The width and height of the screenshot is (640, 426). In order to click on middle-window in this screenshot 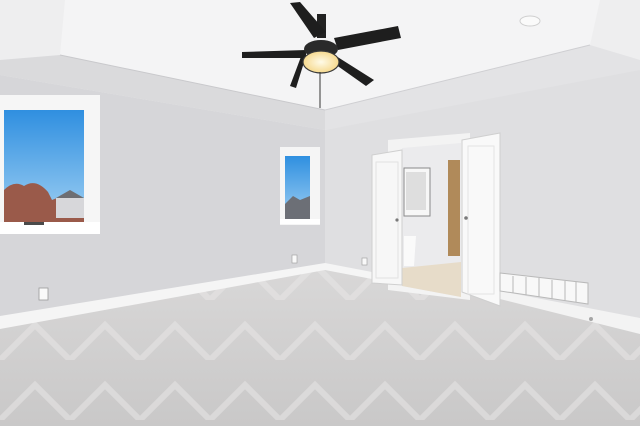, I will do `click(300, 186)`.